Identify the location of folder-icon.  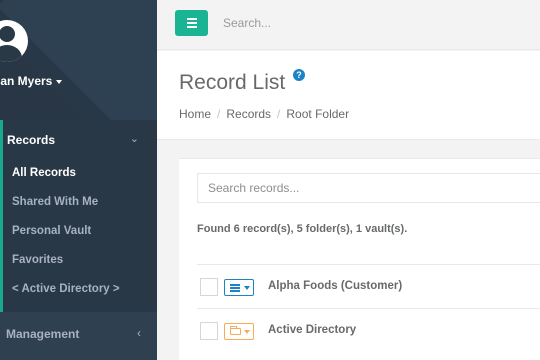
(235, 330).